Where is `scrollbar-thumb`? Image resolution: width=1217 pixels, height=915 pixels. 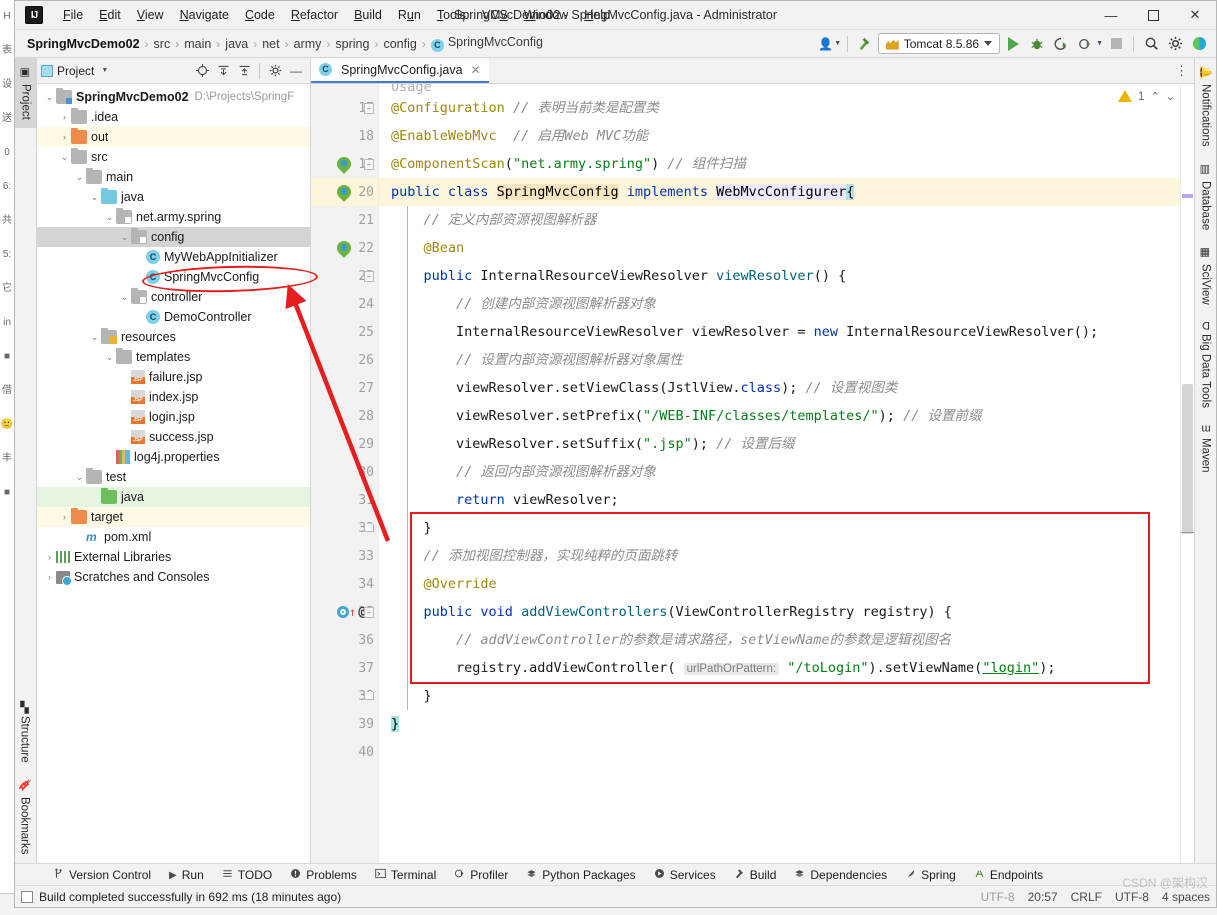 scrollbar-thumb is located at coordinates (1187, 459).